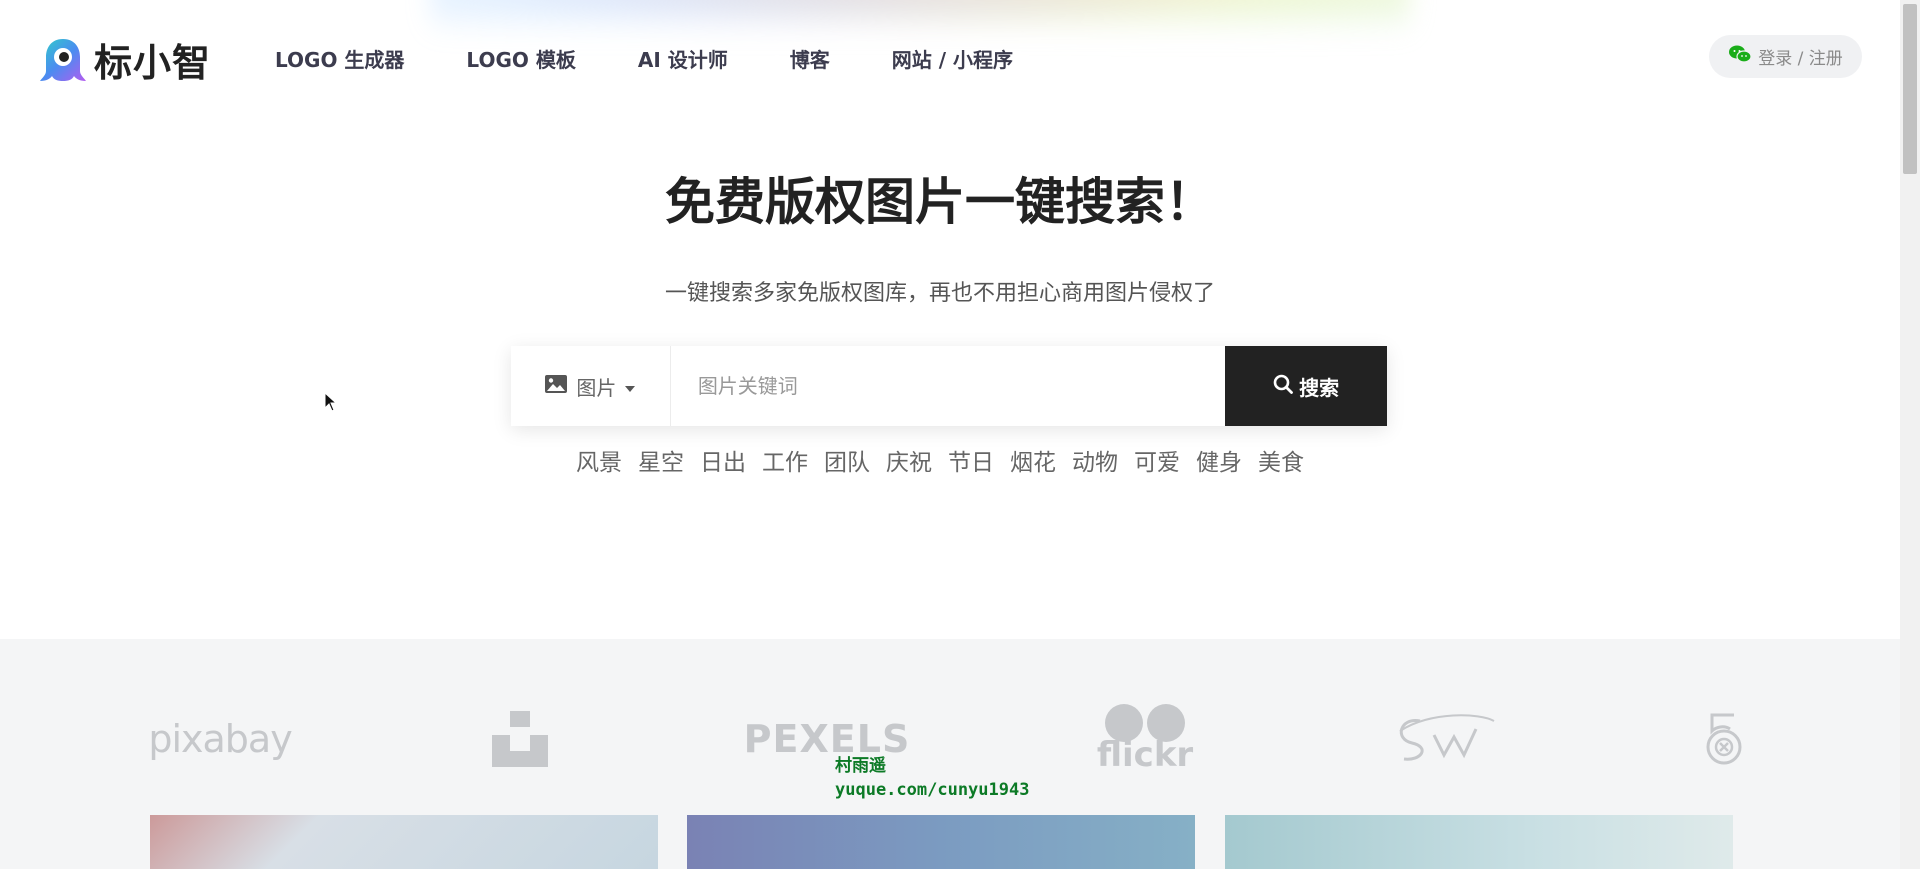 The image size is (1920, 869). What do you see at coordinates (63, 60) in the screenshot?
I see `mascot-logo-icon` at bounding box center [63, 60].